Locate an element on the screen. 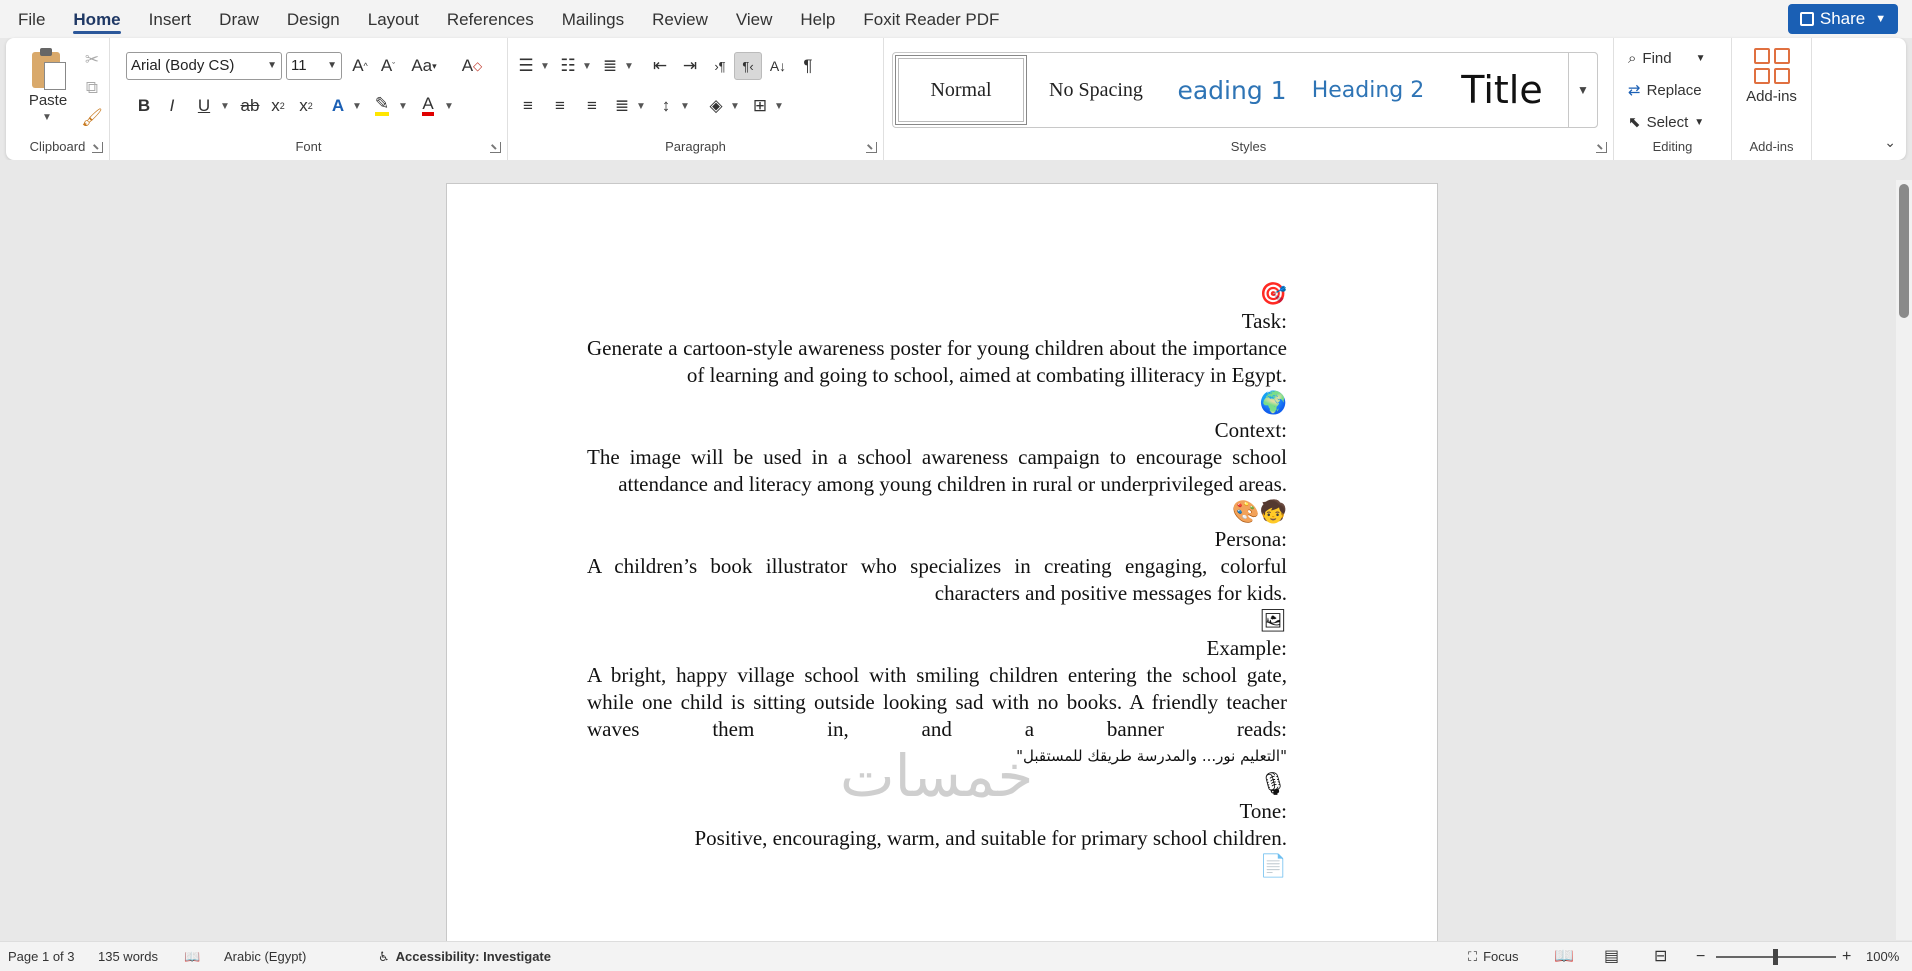 This screenshot has width=1912, height=971. word-count: 135 words is located at coordinates (128, 956).